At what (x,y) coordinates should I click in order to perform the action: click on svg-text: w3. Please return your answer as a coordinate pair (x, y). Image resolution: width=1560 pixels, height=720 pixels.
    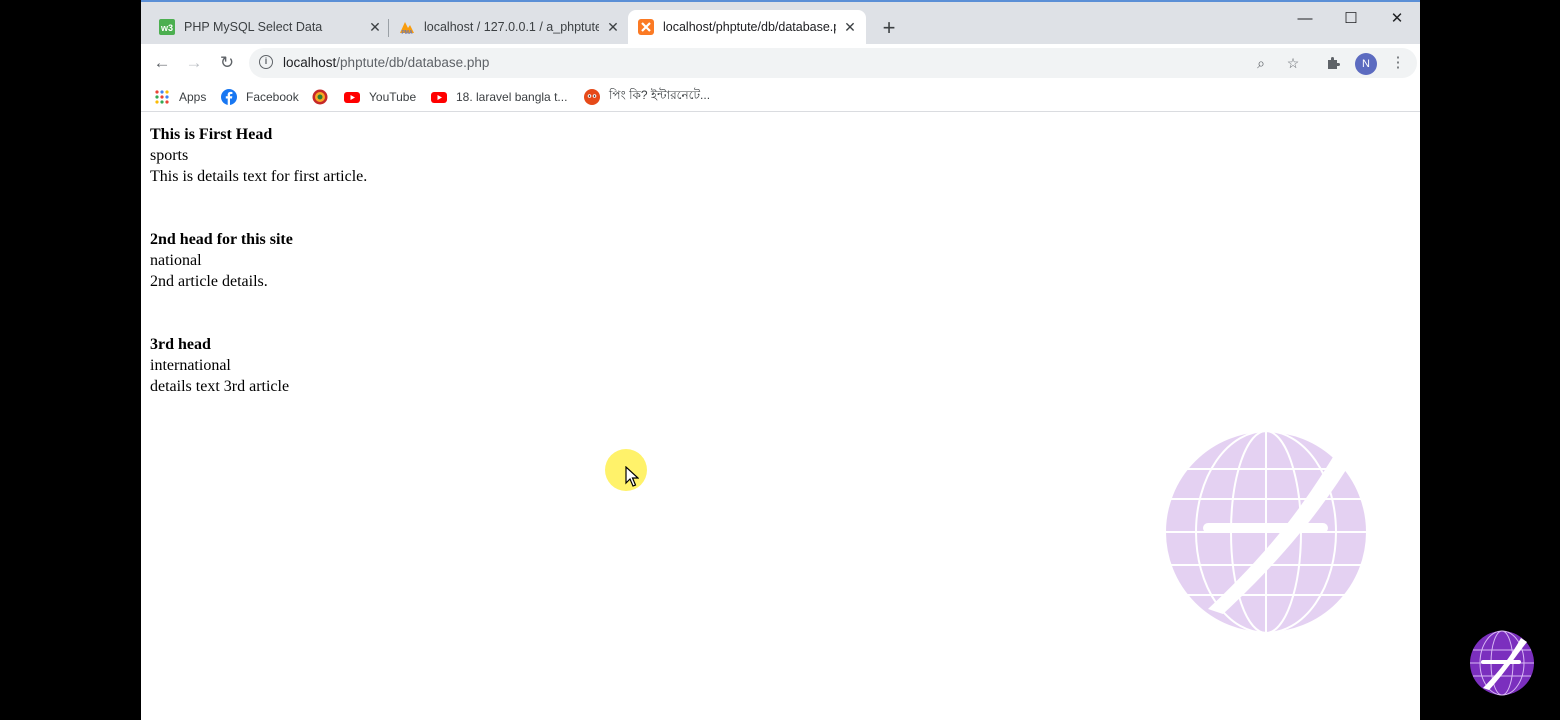
    Looking at the image, I should click on (166, 28).